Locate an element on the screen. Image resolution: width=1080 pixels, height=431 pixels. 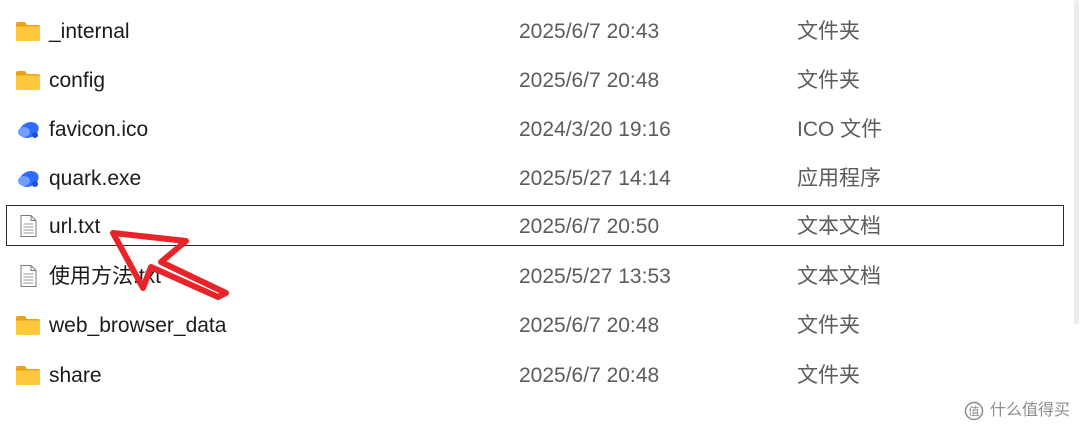
svg-text: 值 is located at coordinates (973, 411).